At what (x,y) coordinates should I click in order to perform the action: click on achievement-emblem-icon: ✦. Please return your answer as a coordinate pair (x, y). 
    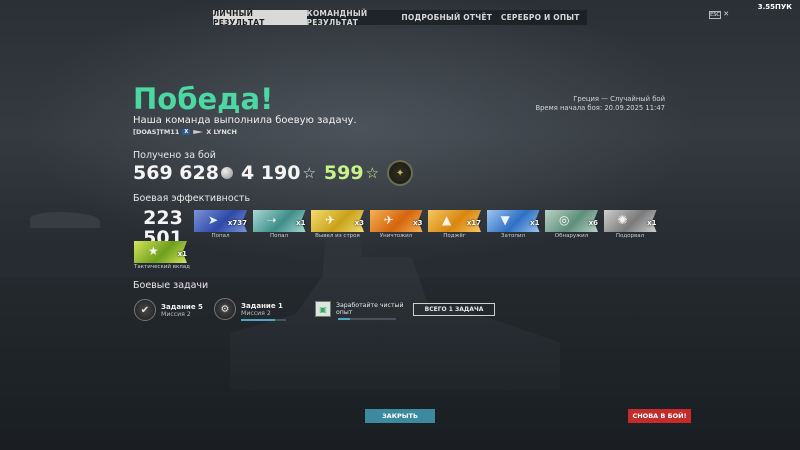
    Looking at the image, I should click on (400, 173).